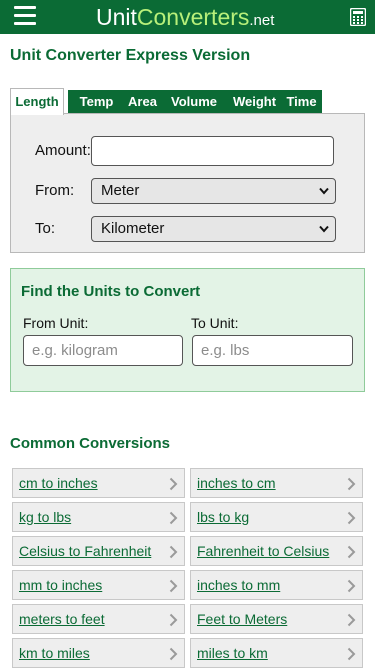 This screenshot has width=375, height=668. Describe the element at coordinates (120, 190) in the screenshot. I see `from-unit-value: Meter` at that location.